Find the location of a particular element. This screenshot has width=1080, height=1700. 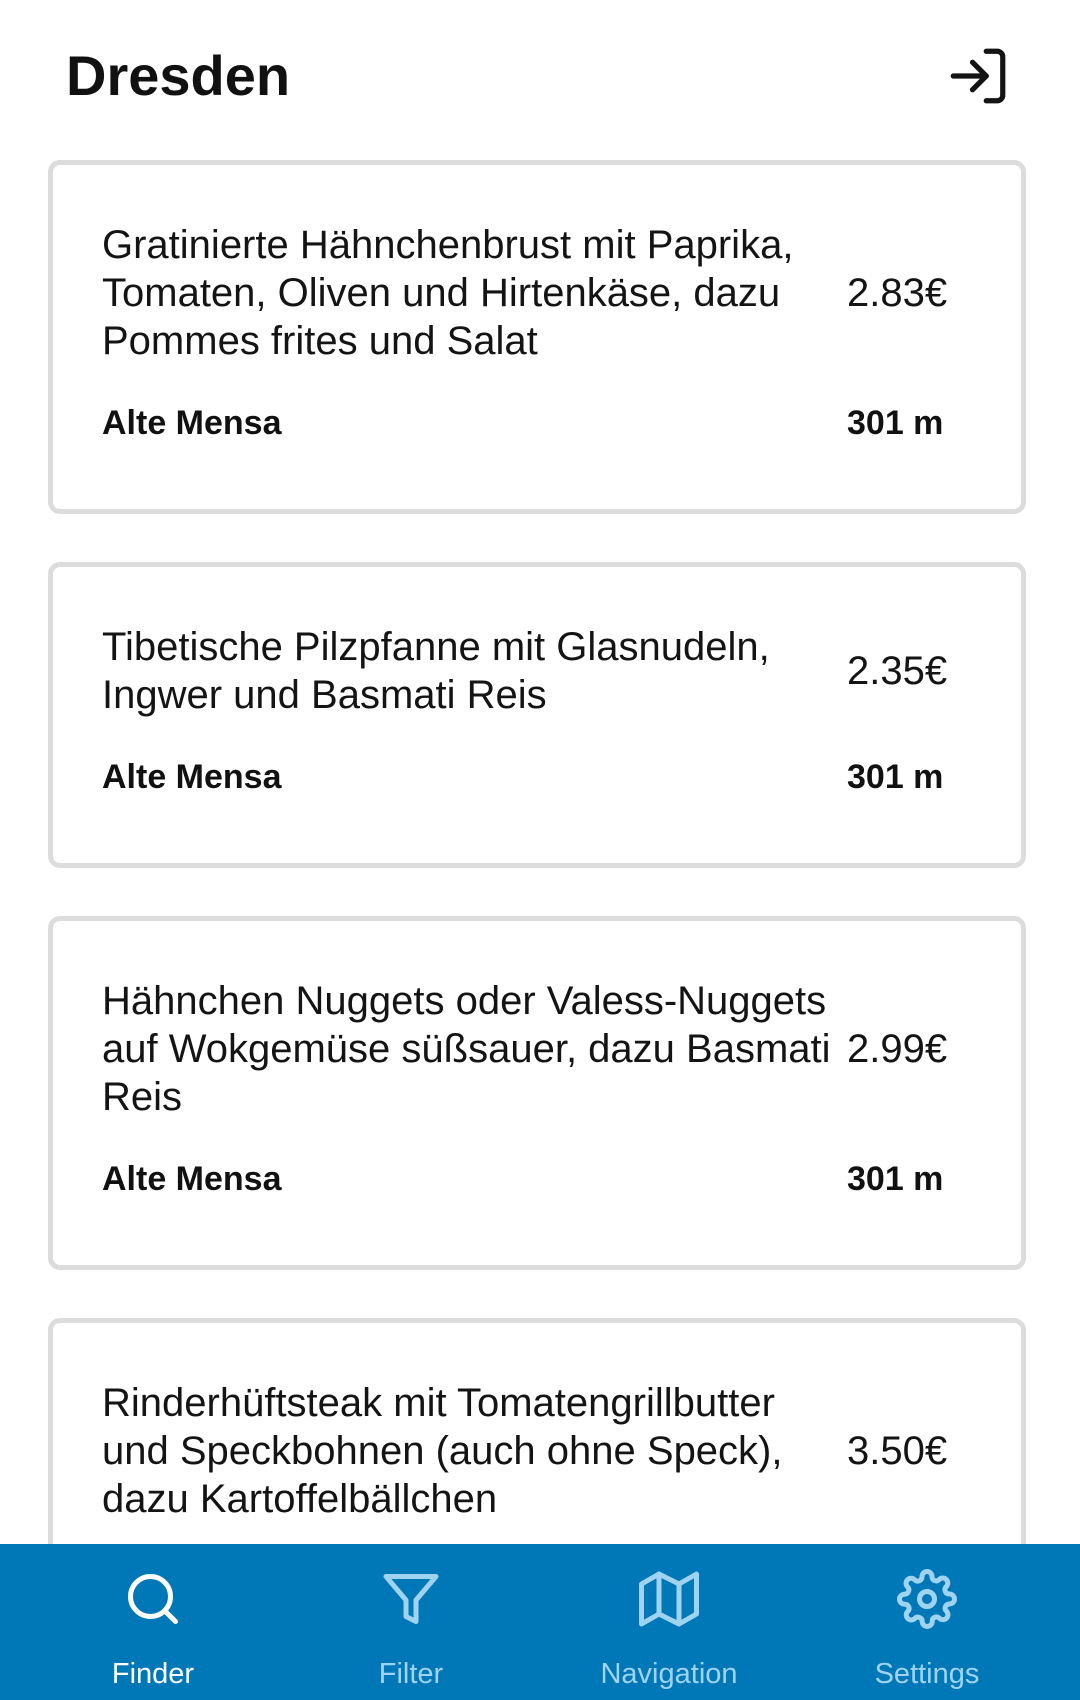

app-header: Dresden is located at coordinates (540, 75).